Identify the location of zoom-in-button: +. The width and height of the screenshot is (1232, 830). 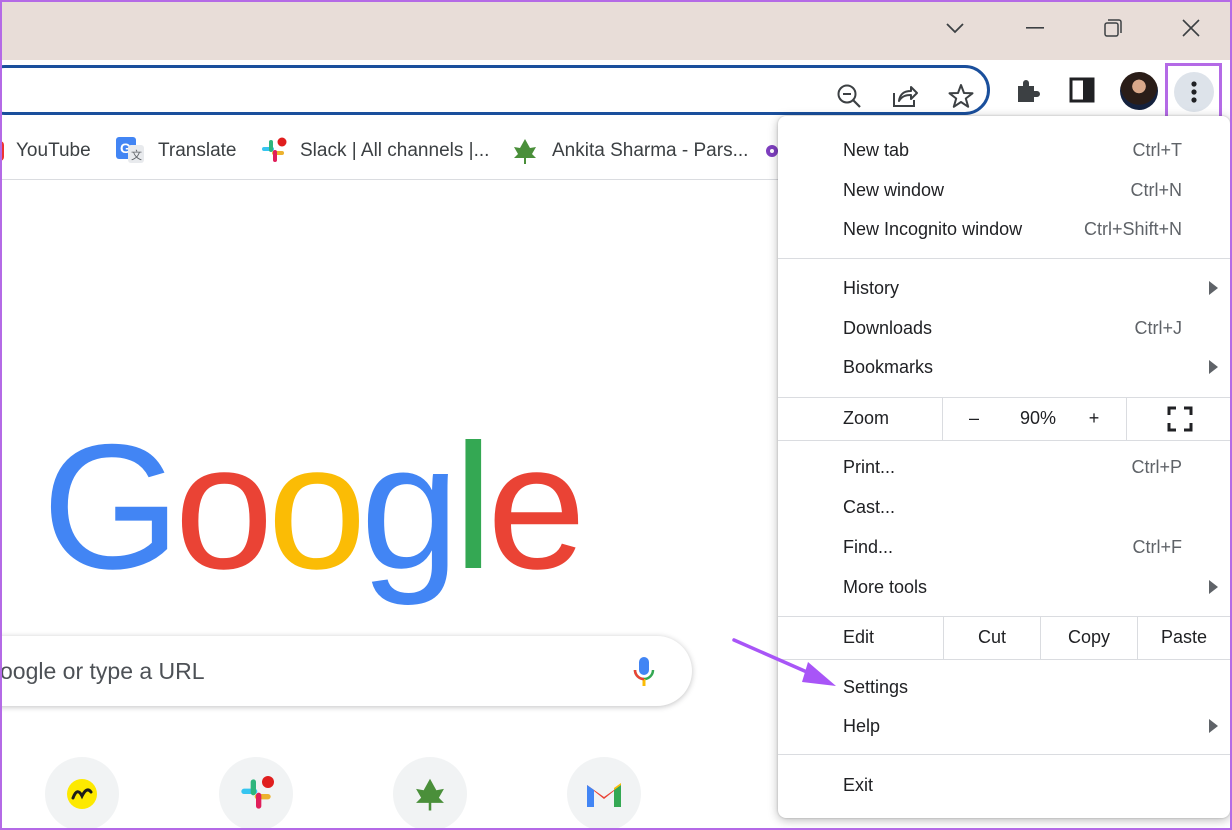
(1094, 418).